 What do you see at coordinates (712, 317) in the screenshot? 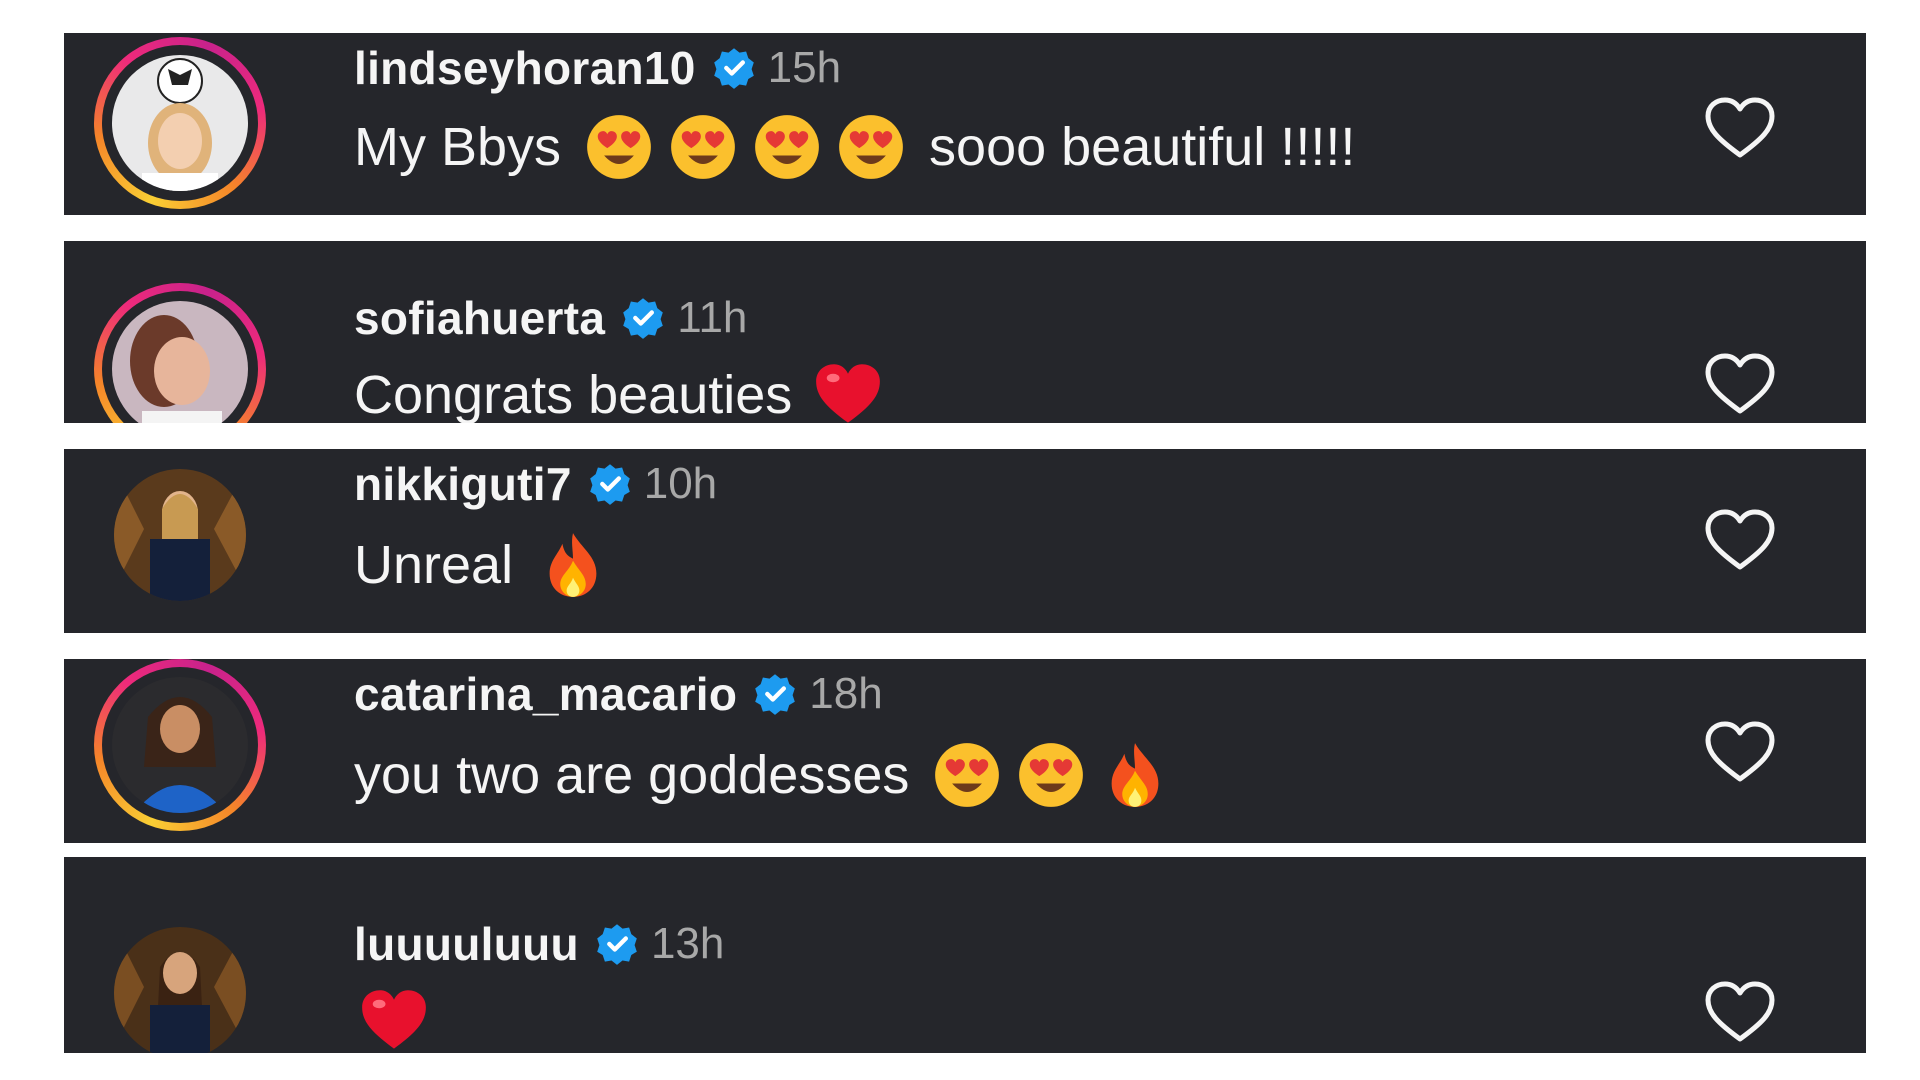
I see `timestamp: 11h` at bounding box center [712, 317].